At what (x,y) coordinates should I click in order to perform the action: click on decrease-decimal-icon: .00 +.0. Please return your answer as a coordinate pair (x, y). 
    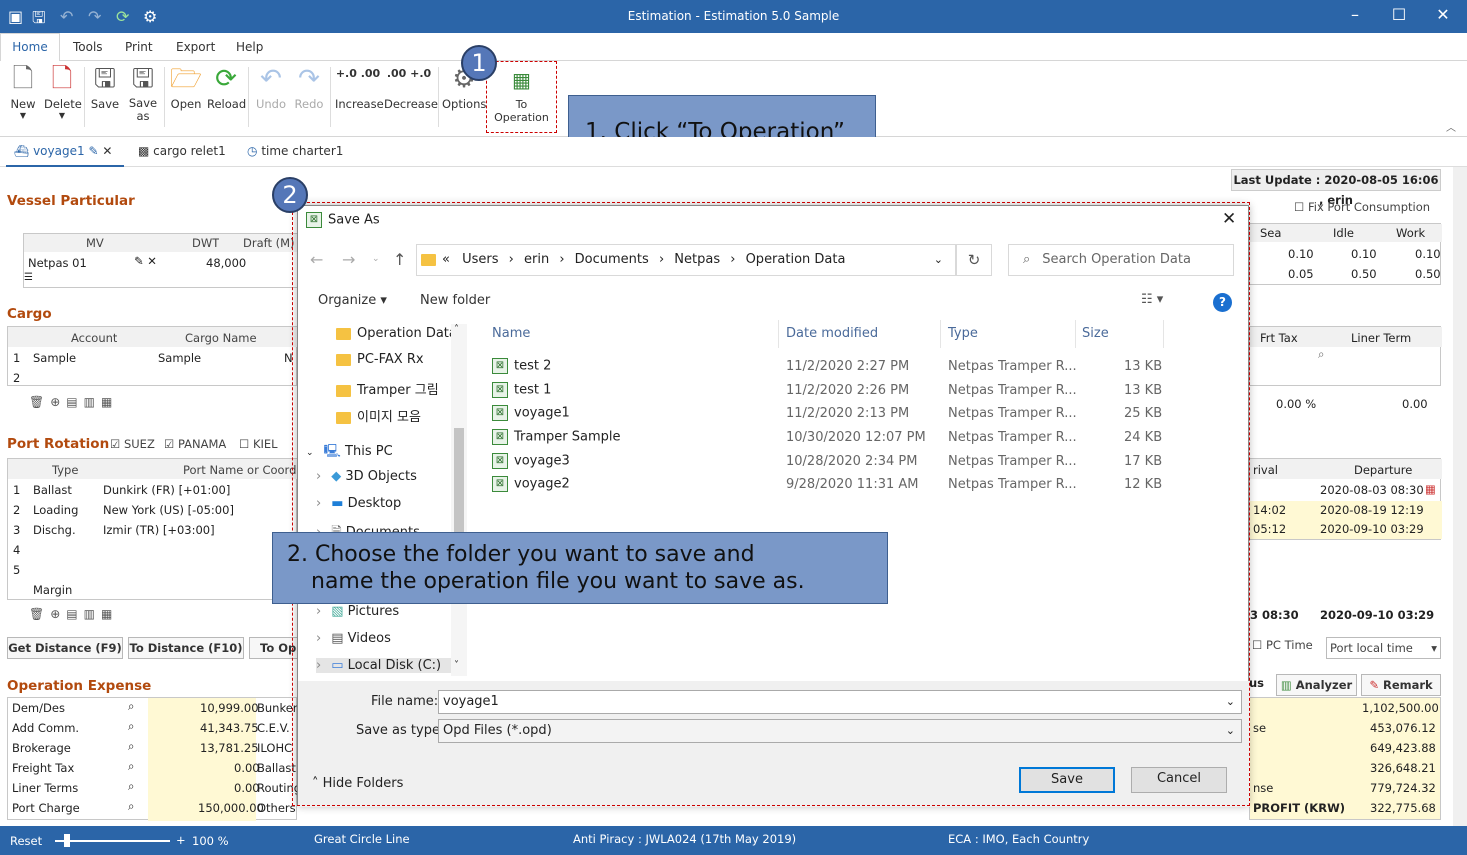
    Looking at the image, I should click on (409, 73).